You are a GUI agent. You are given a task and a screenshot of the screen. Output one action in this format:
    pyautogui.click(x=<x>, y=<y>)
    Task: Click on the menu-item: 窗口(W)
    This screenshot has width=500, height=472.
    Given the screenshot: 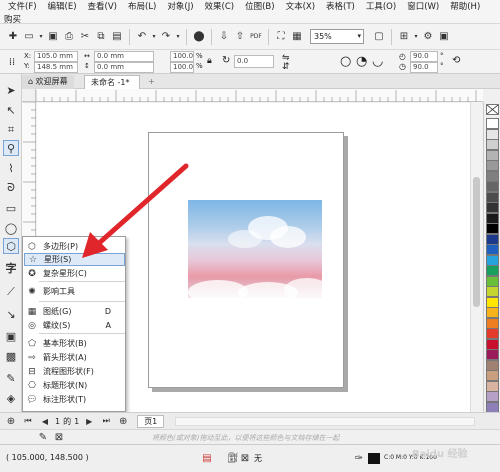 What is the action you would take?
    pyautogui.click(x=424, y=7)
    